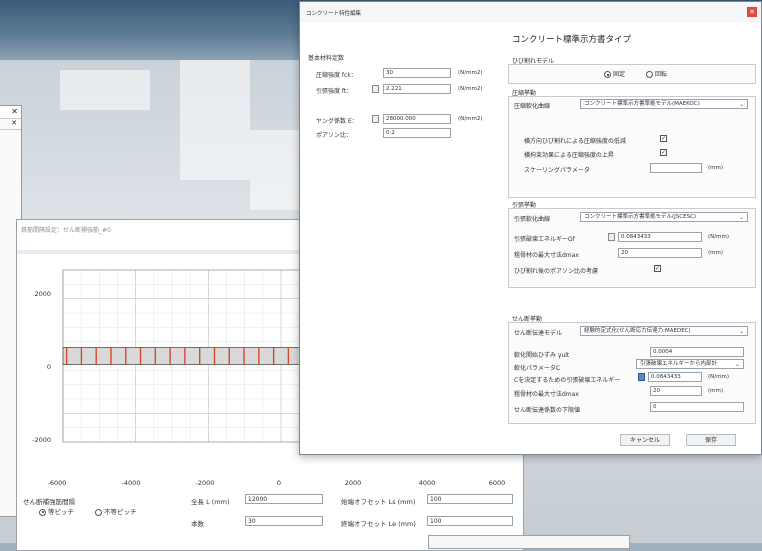 The image size is (762, 551). I want to click on left-window-tabbar: ✕, so click(10, 124).